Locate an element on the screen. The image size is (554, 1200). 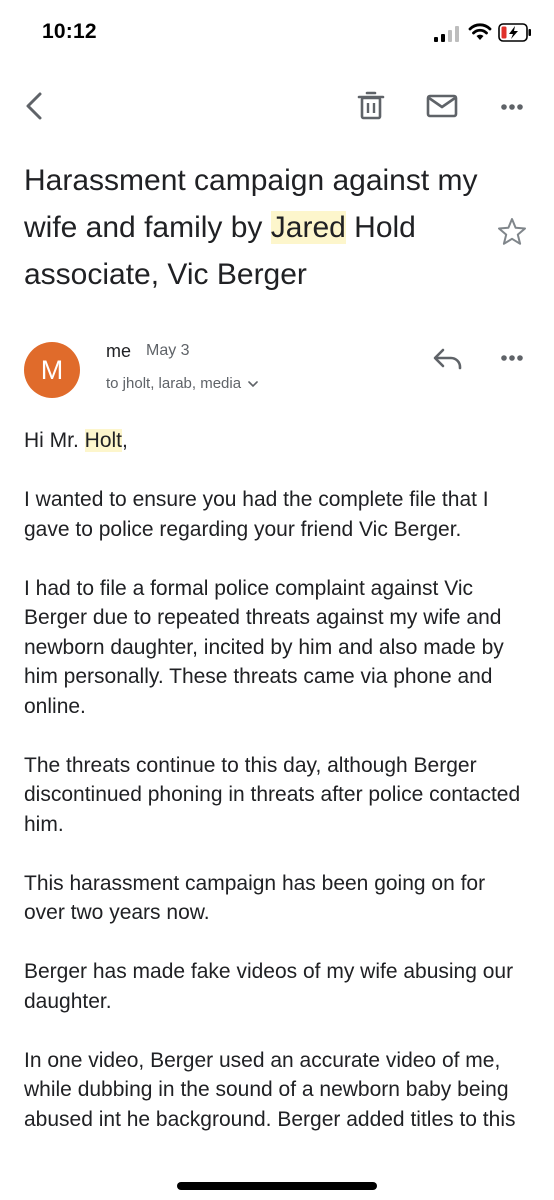
chevron-down-icon is located at coordinates (253, 384).